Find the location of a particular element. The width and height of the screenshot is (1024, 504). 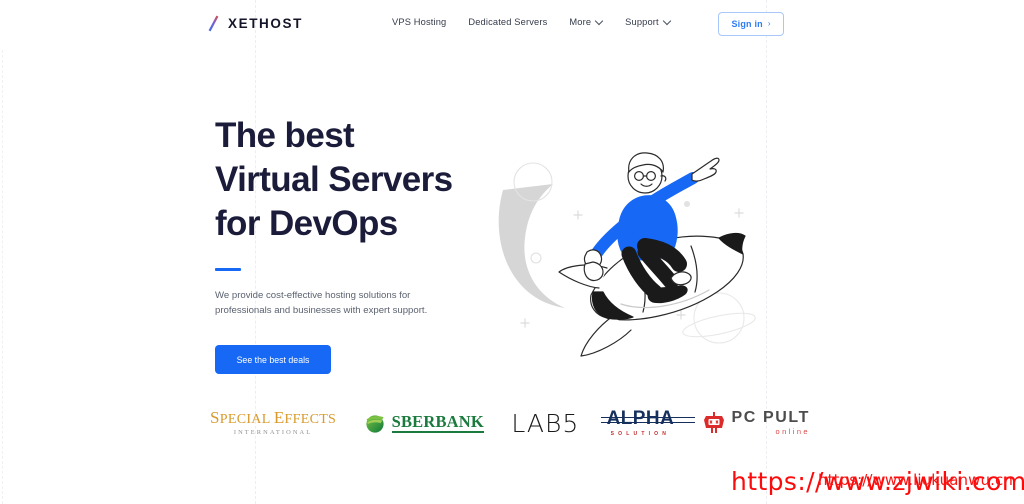

sign-in-label: Sign in is located at coordinates (747, 24).